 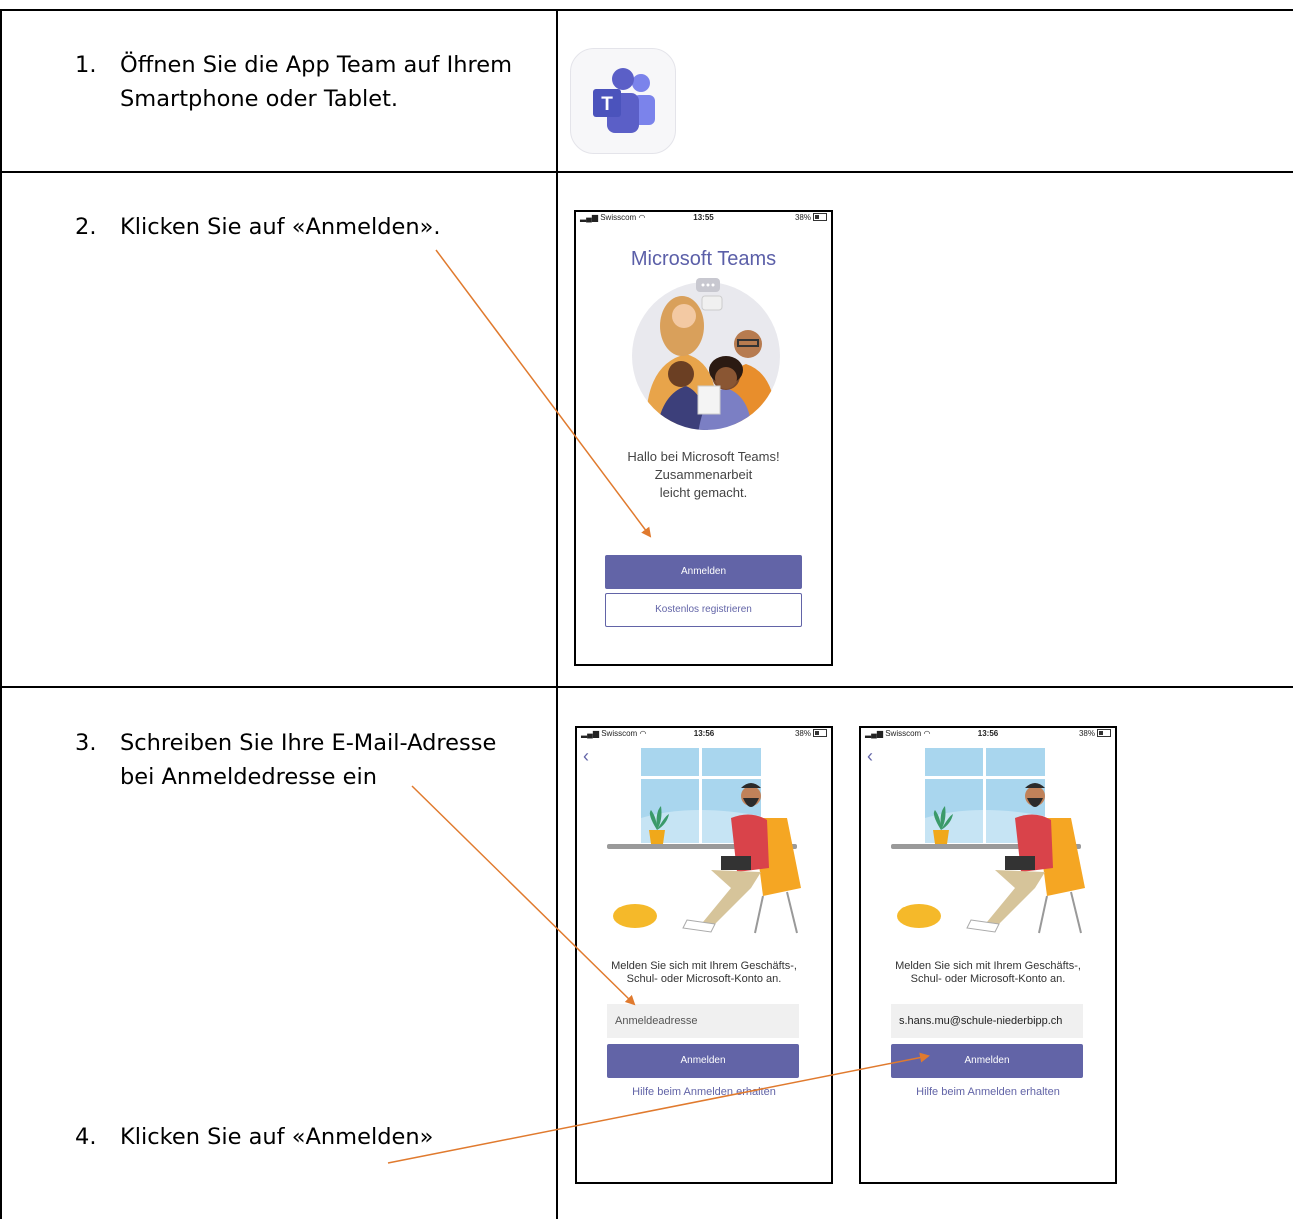 What do you see at coordinates (86, 65) in the screenshot?
I see `step-number: 1.` at bounding box center [86, 65].